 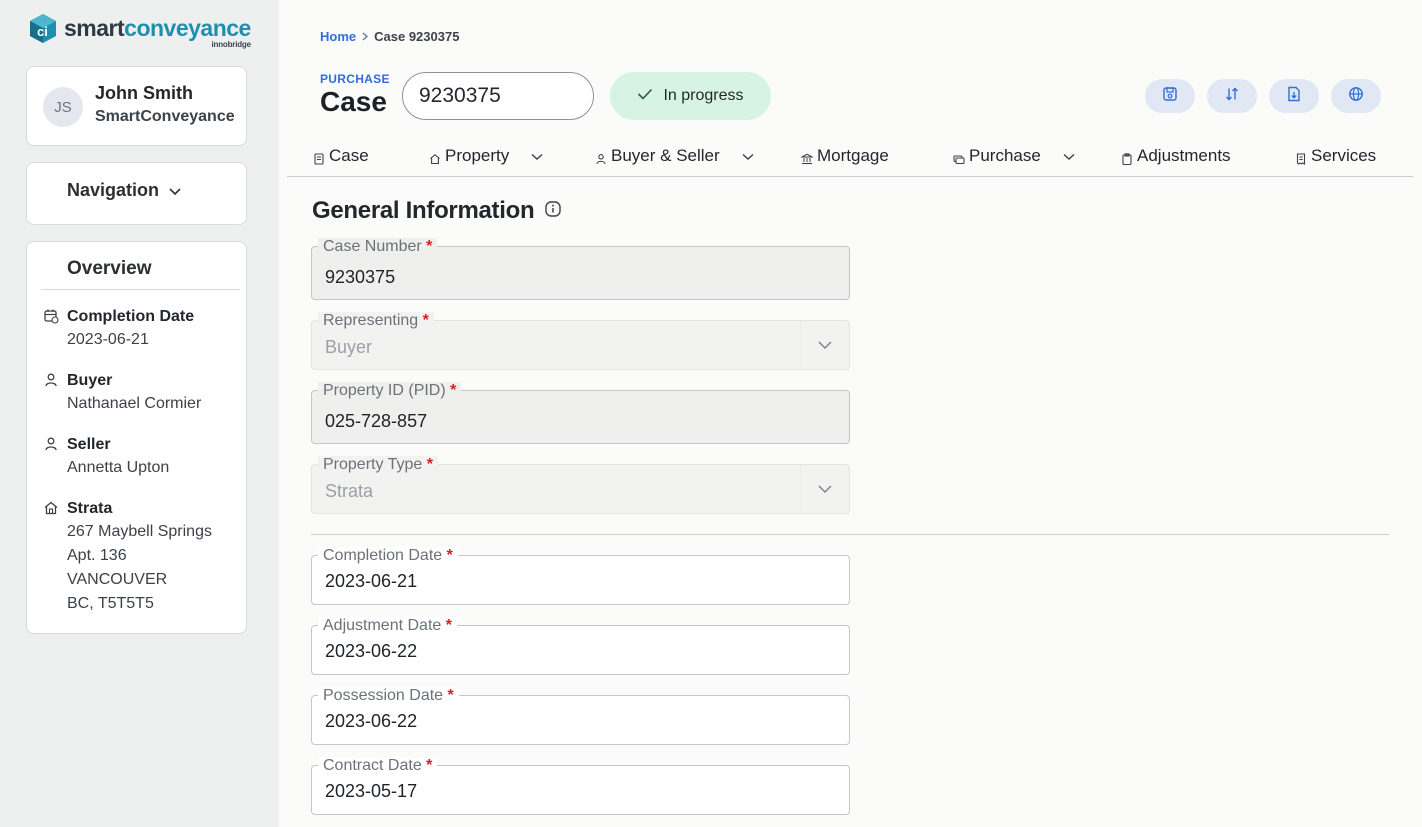 What do you see at coordinates (365, 37) in the screenshot?
I see `chevron-right-icon` at bounding box center [365, 37].